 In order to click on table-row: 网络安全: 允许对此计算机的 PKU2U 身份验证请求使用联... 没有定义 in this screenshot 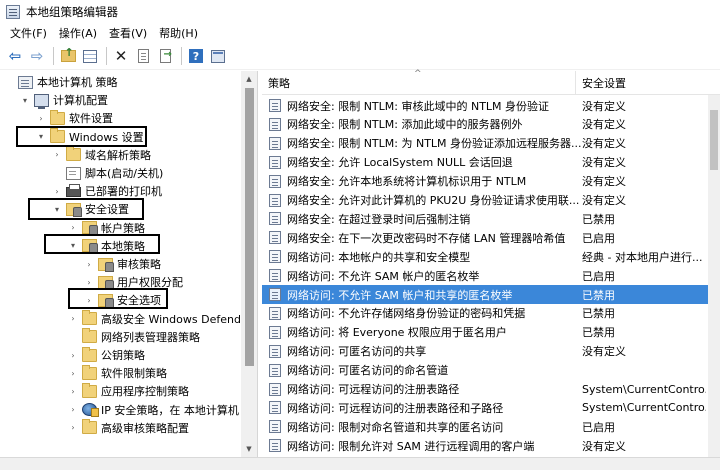, I will do `click(485, 200)`.